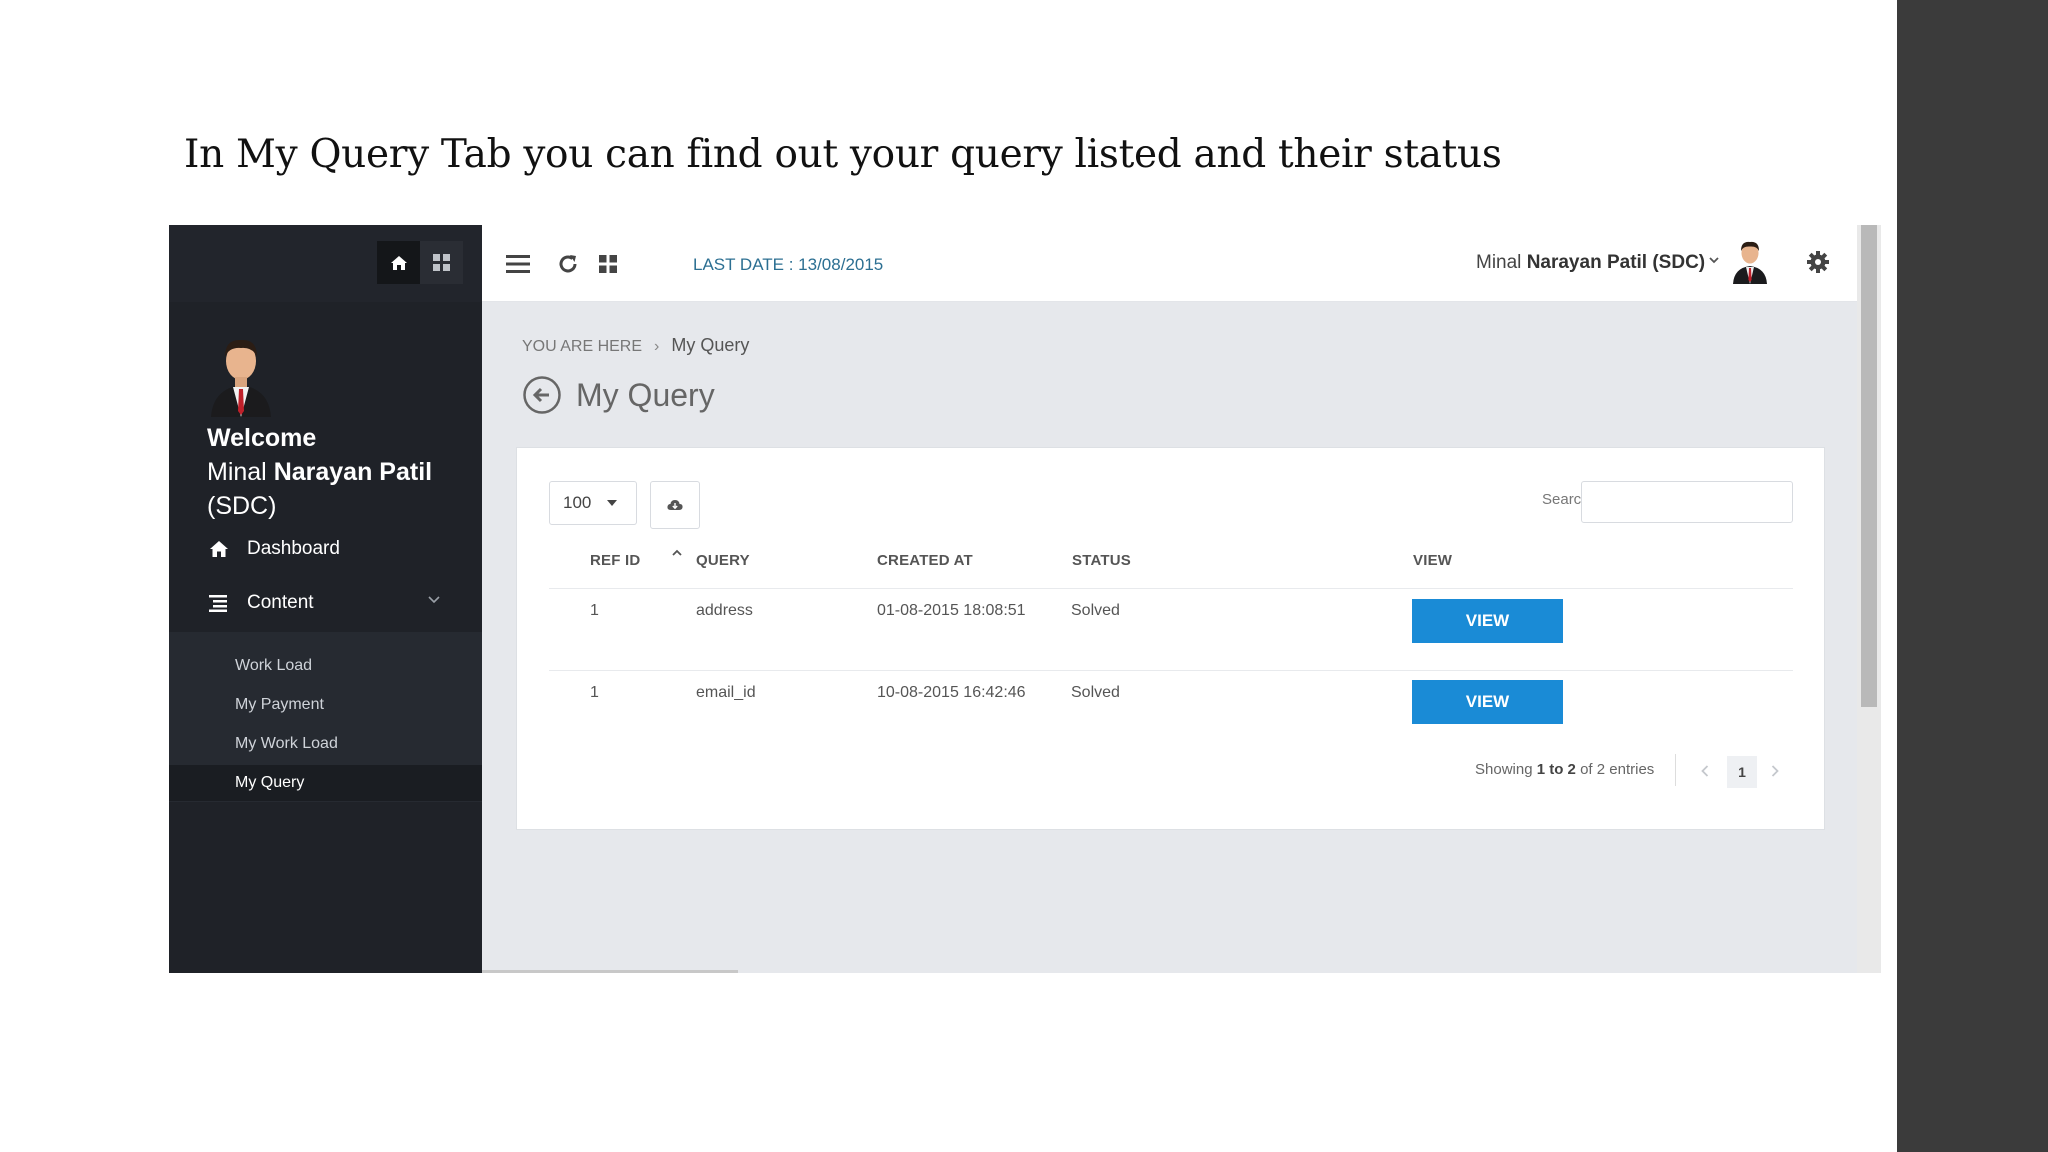 Image resolution: width=2048 pixels, height=1152 pixels. Describe the element at coordinates (577, 502) in the screenshot. I see `page-length-value: 100` at that location.